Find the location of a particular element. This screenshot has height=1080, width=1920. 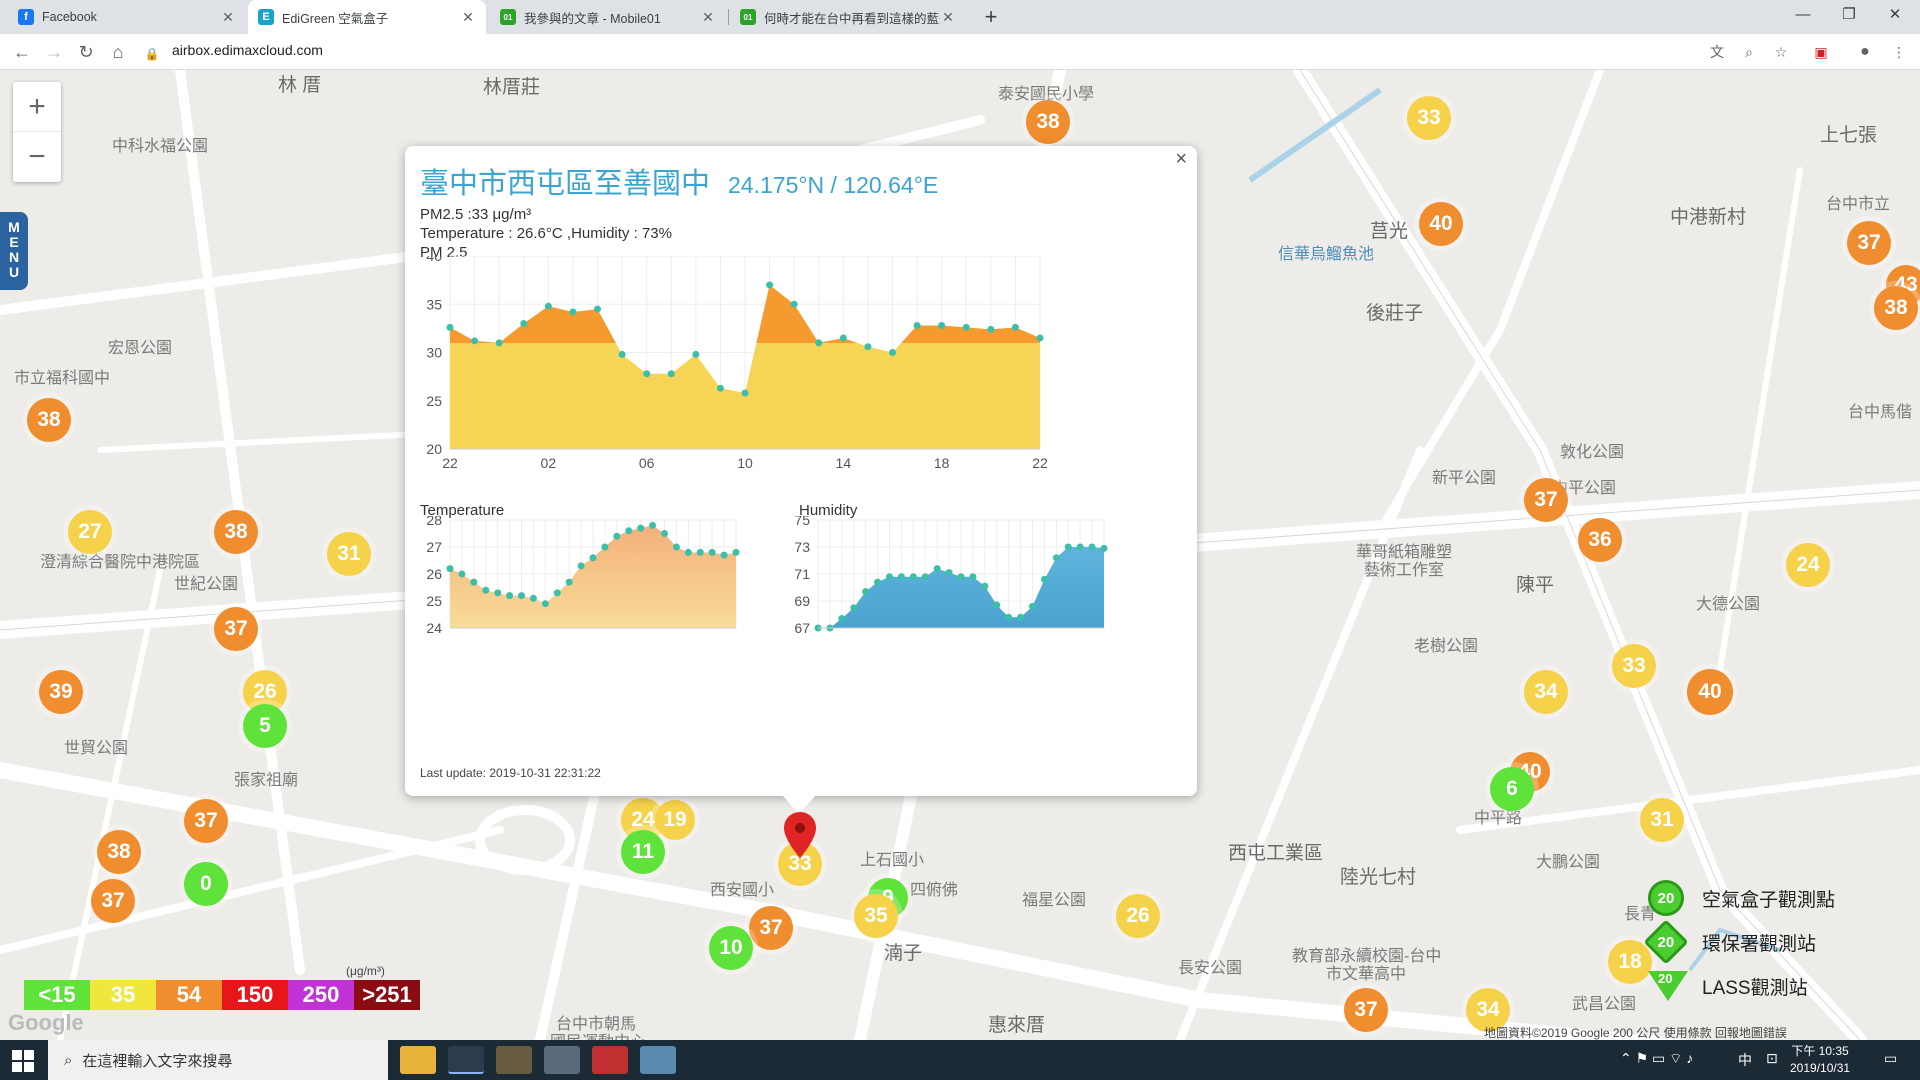

ime-mode-icon: ⊡ is located at coordinates (1772, 1058).